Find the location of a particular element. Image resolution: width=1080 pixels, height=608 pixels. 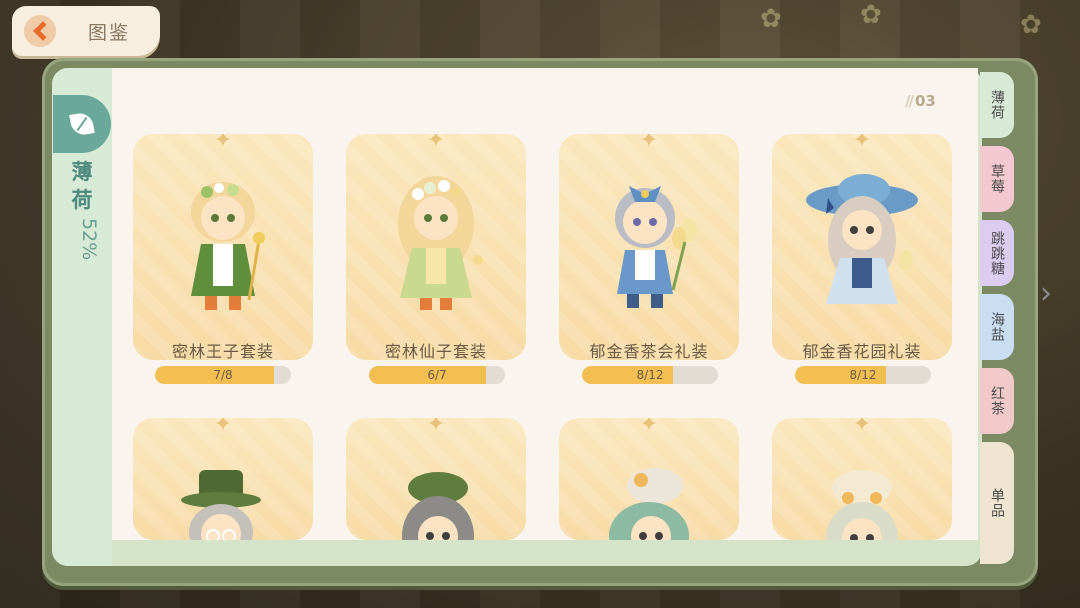

outfit-card: ✦ 郁金香茶会礼装 is located at coordinates (649, 247).